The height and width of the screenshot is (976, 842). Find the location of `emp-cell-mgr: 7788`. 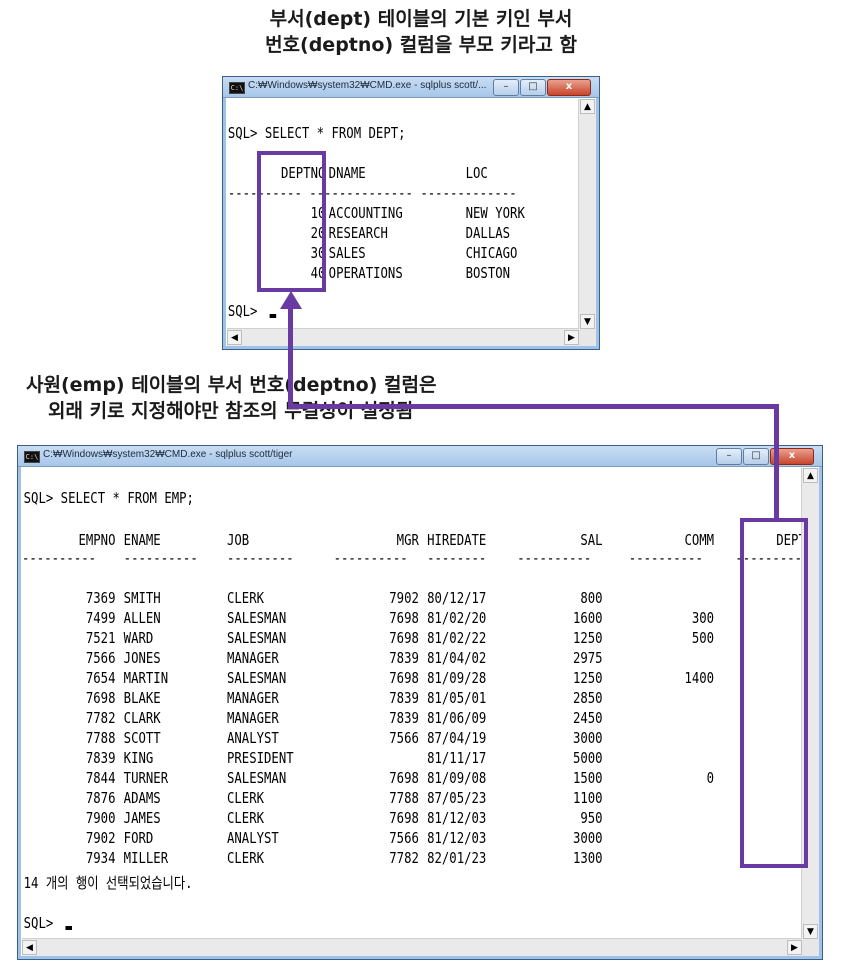

emp-cell-mgr: 7788 is located at coordinates (404, 798).